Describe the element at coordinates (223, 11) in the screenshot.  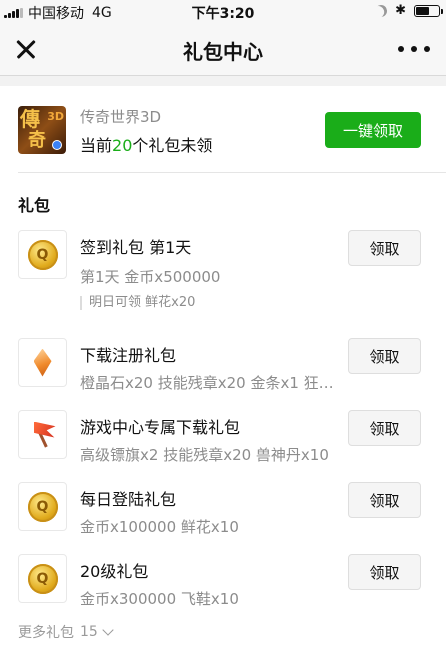
I see `status-bar: 中国移动 4G 下午3:20 ✱` at that location.